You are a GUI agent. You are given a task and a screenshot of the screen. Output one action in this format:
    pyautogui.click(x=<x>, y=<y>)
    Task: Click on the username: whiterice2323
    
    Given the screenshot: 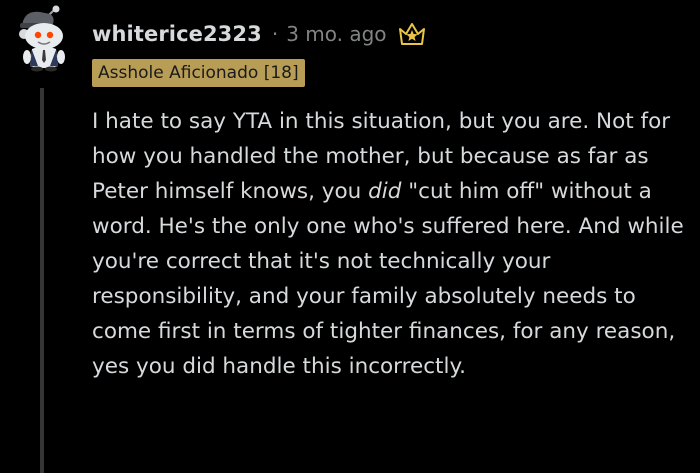 What is the action you would take?
    pyautogui.click(x=177, y=34)
    